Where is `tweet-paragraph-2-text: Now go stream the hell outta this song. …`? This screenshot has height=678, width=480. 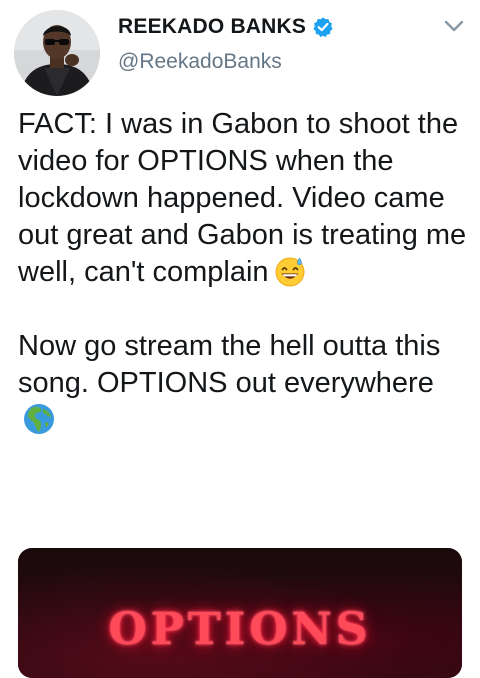 tweet-paragraph-2-text: Now go stream the hell outta this song. … is located at coordinates (229, 364).